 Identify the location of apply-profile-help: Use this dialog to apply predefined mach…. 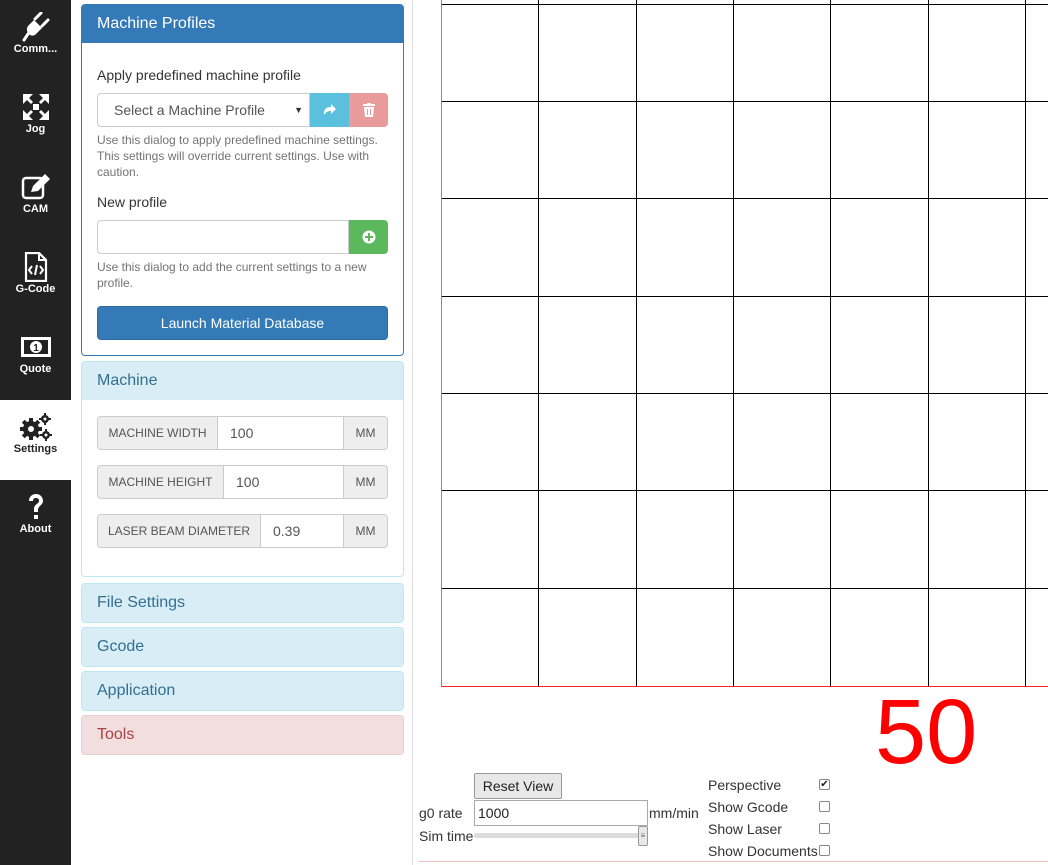
(237, 156).